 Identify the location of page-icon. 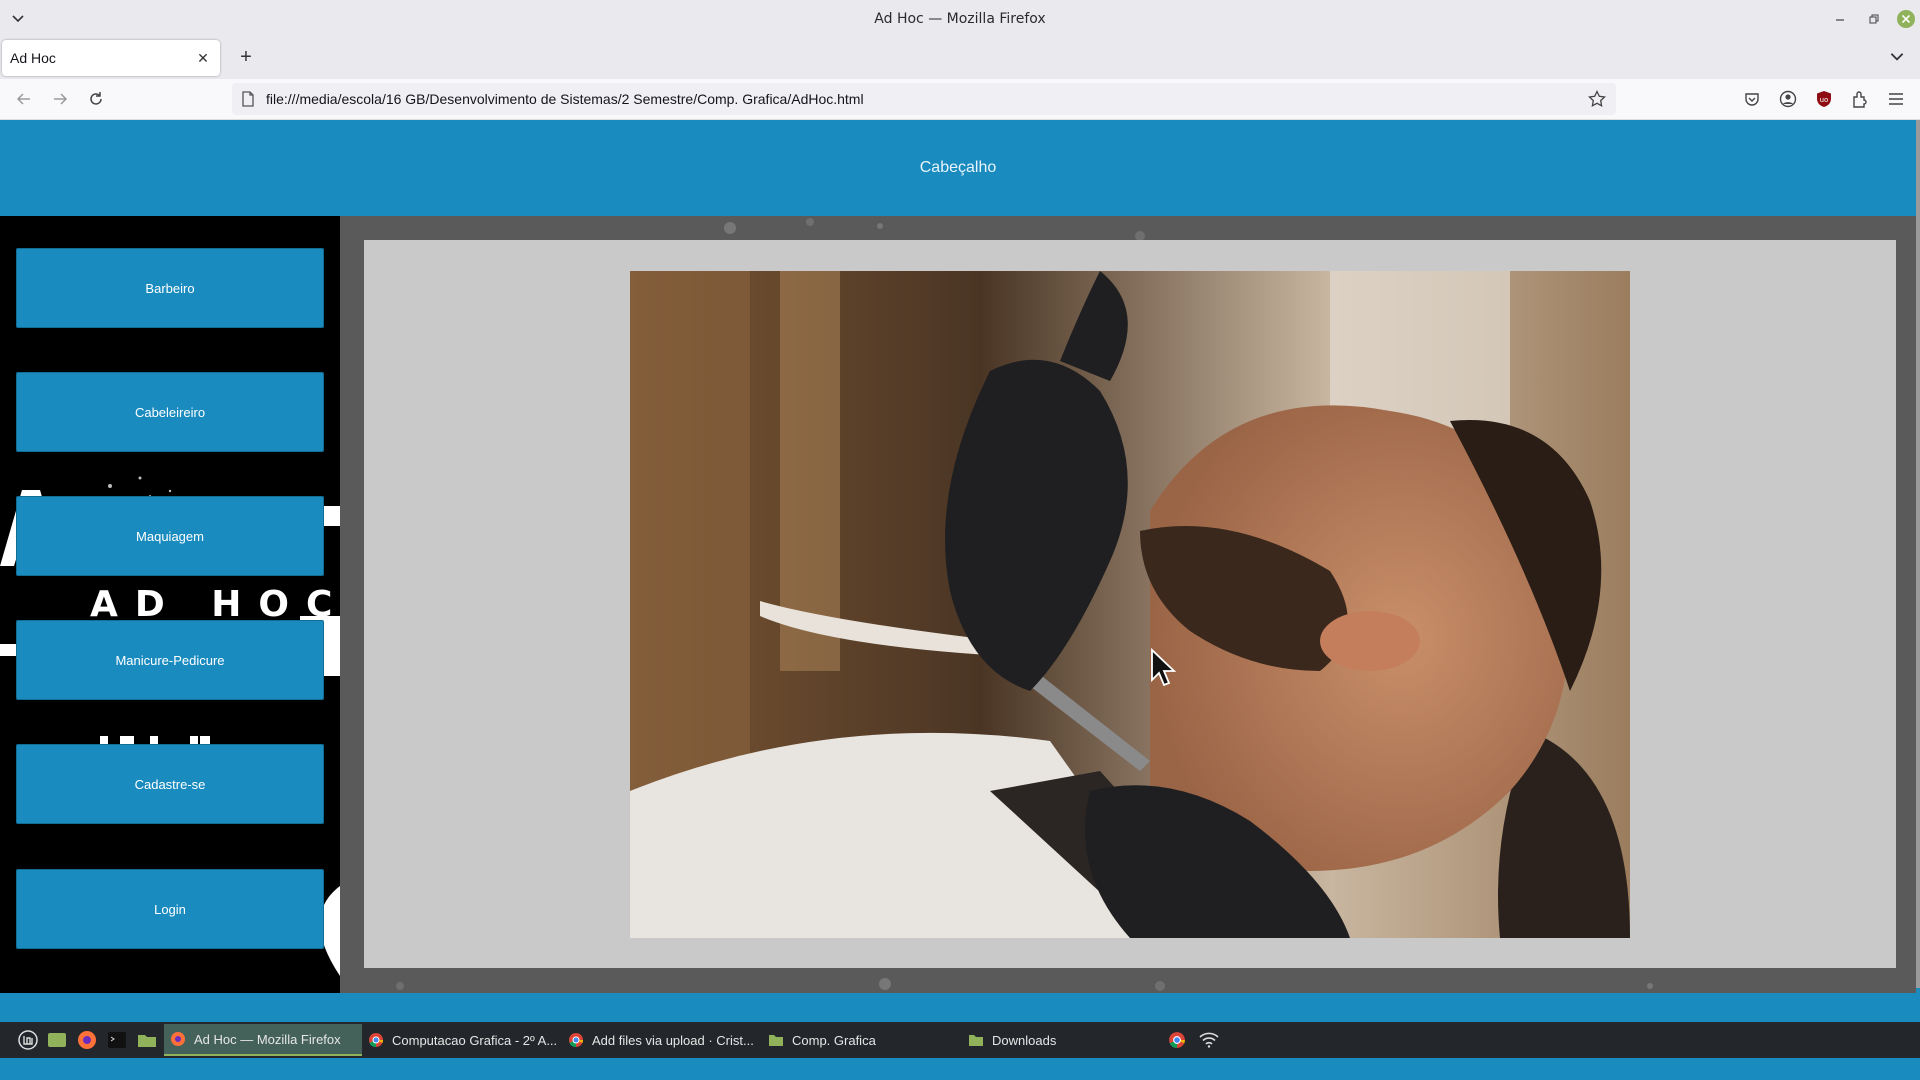
(248, 99).